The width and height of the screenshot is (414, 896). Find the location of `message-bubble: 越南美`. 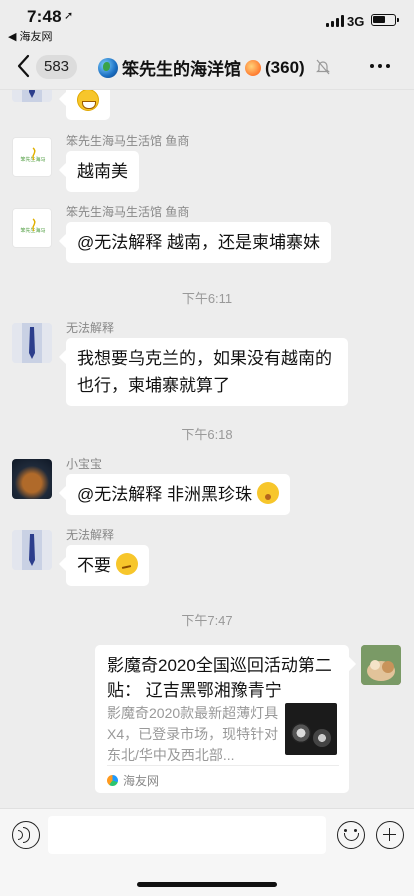

message-bubble: 越南美 is located at coordinates (102, 171).